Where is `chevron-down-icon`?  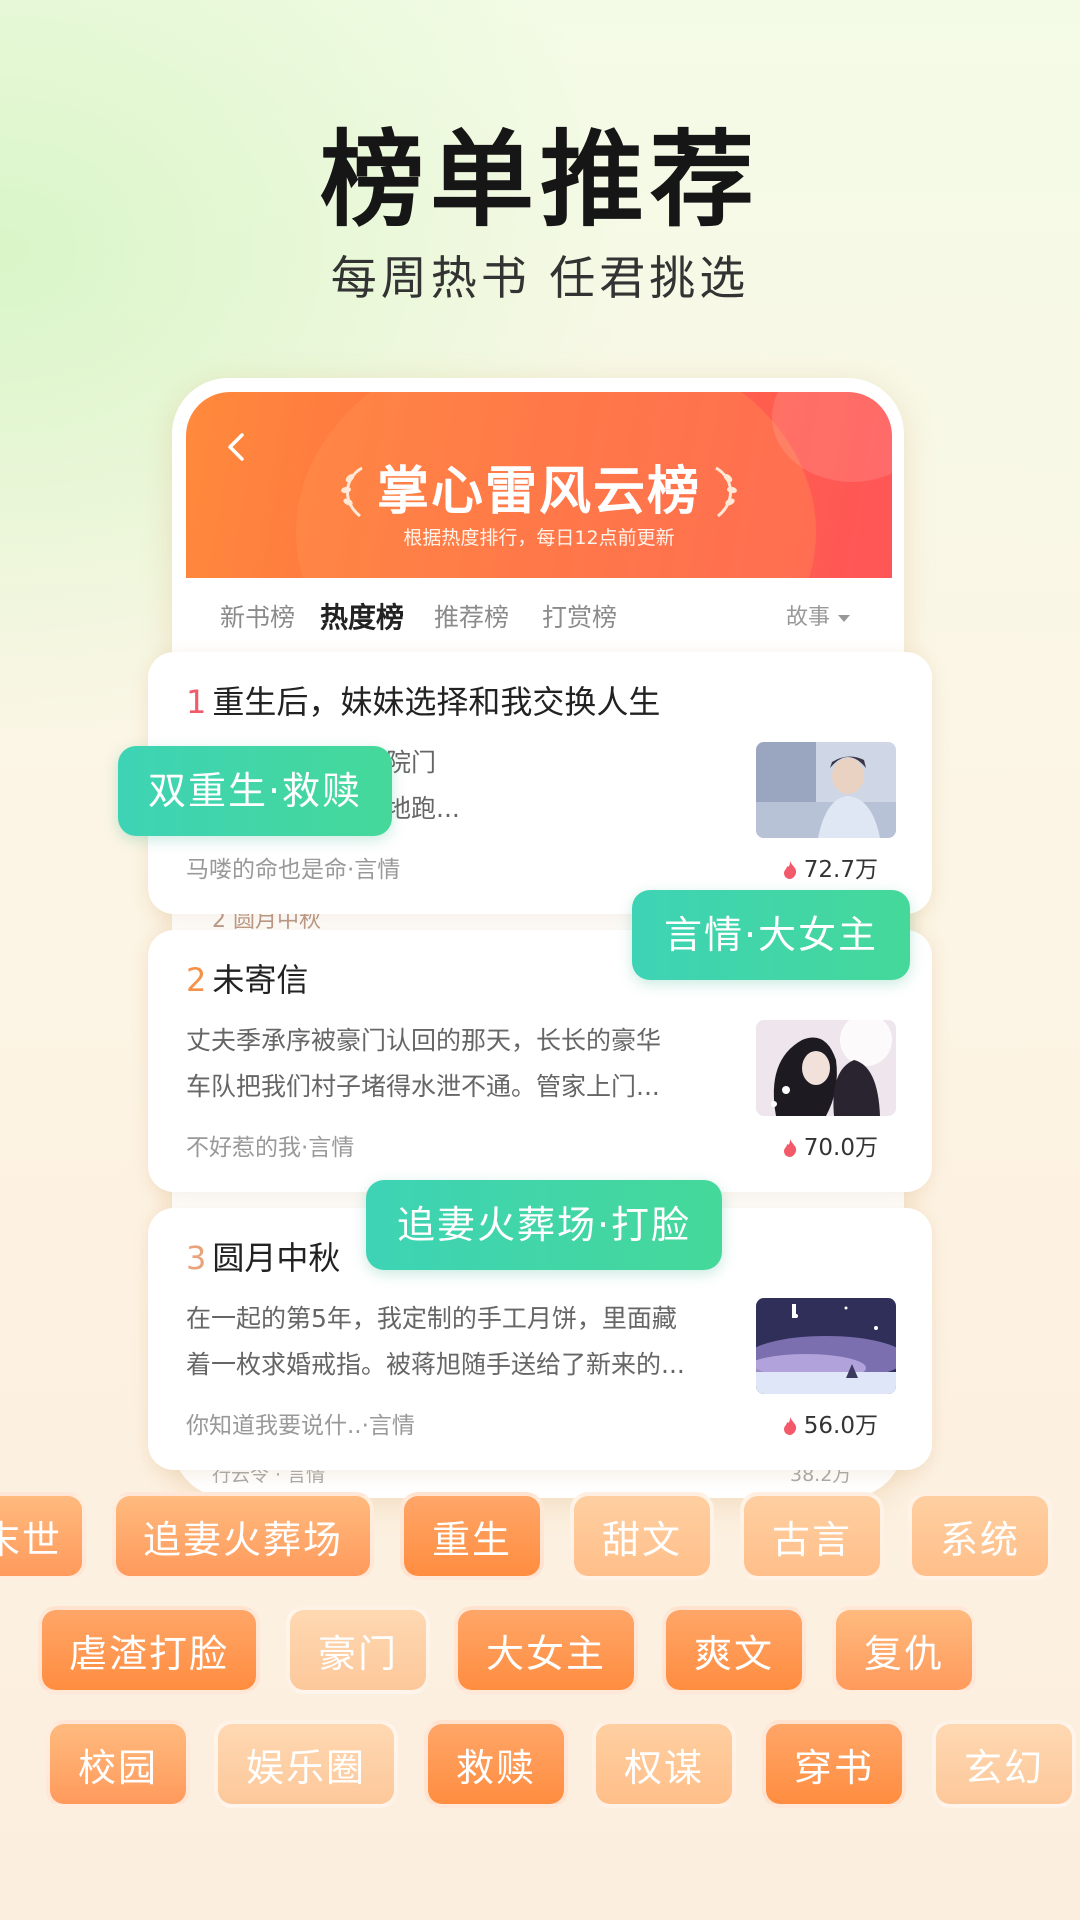
chevron-down-icon is located at coordinates (844, 618).